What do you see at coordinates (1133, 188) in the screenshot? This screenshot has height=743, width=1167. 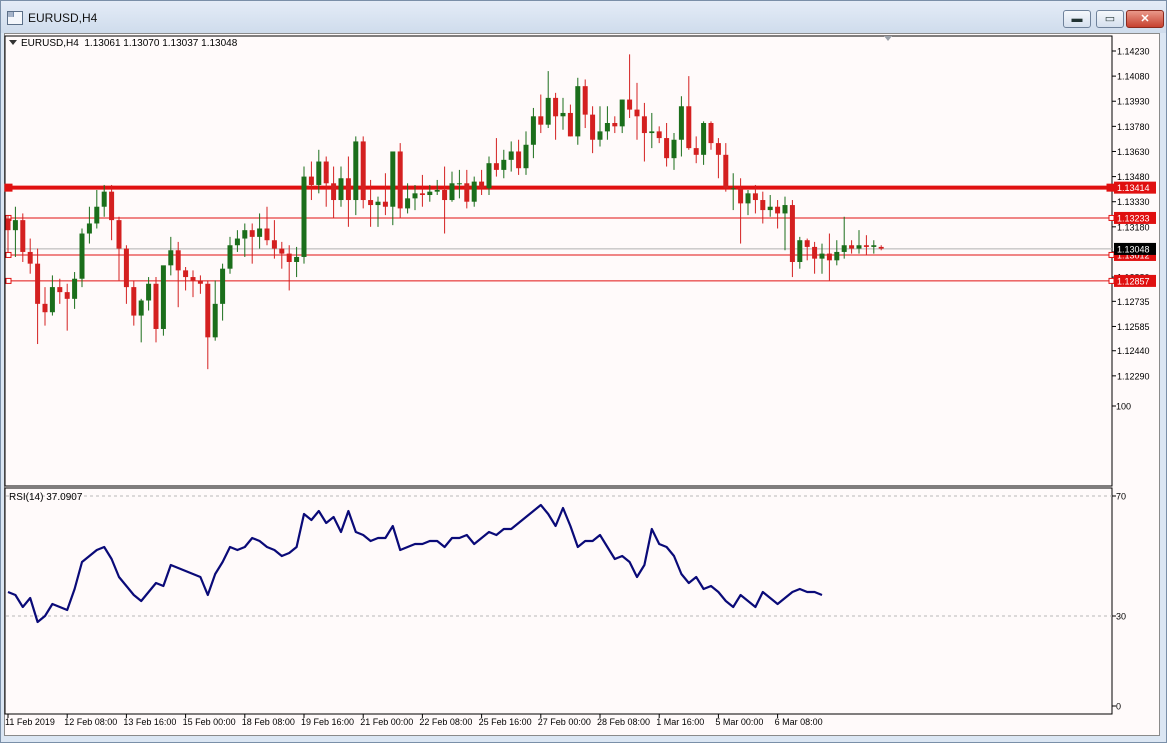 I see `level-price-label: 1.13414` at bounding box center [1133, 188].